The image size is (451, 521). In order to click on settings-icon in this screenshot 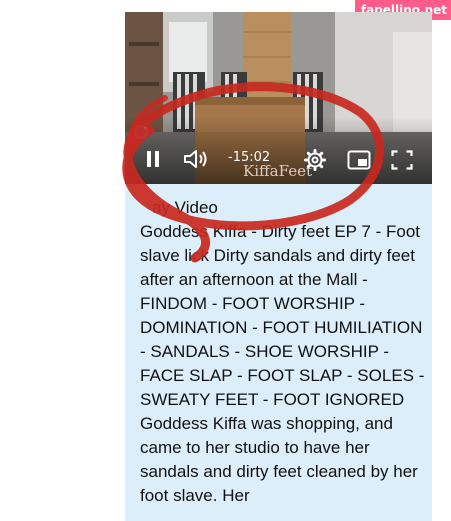, I will do `click(315, 160)`.